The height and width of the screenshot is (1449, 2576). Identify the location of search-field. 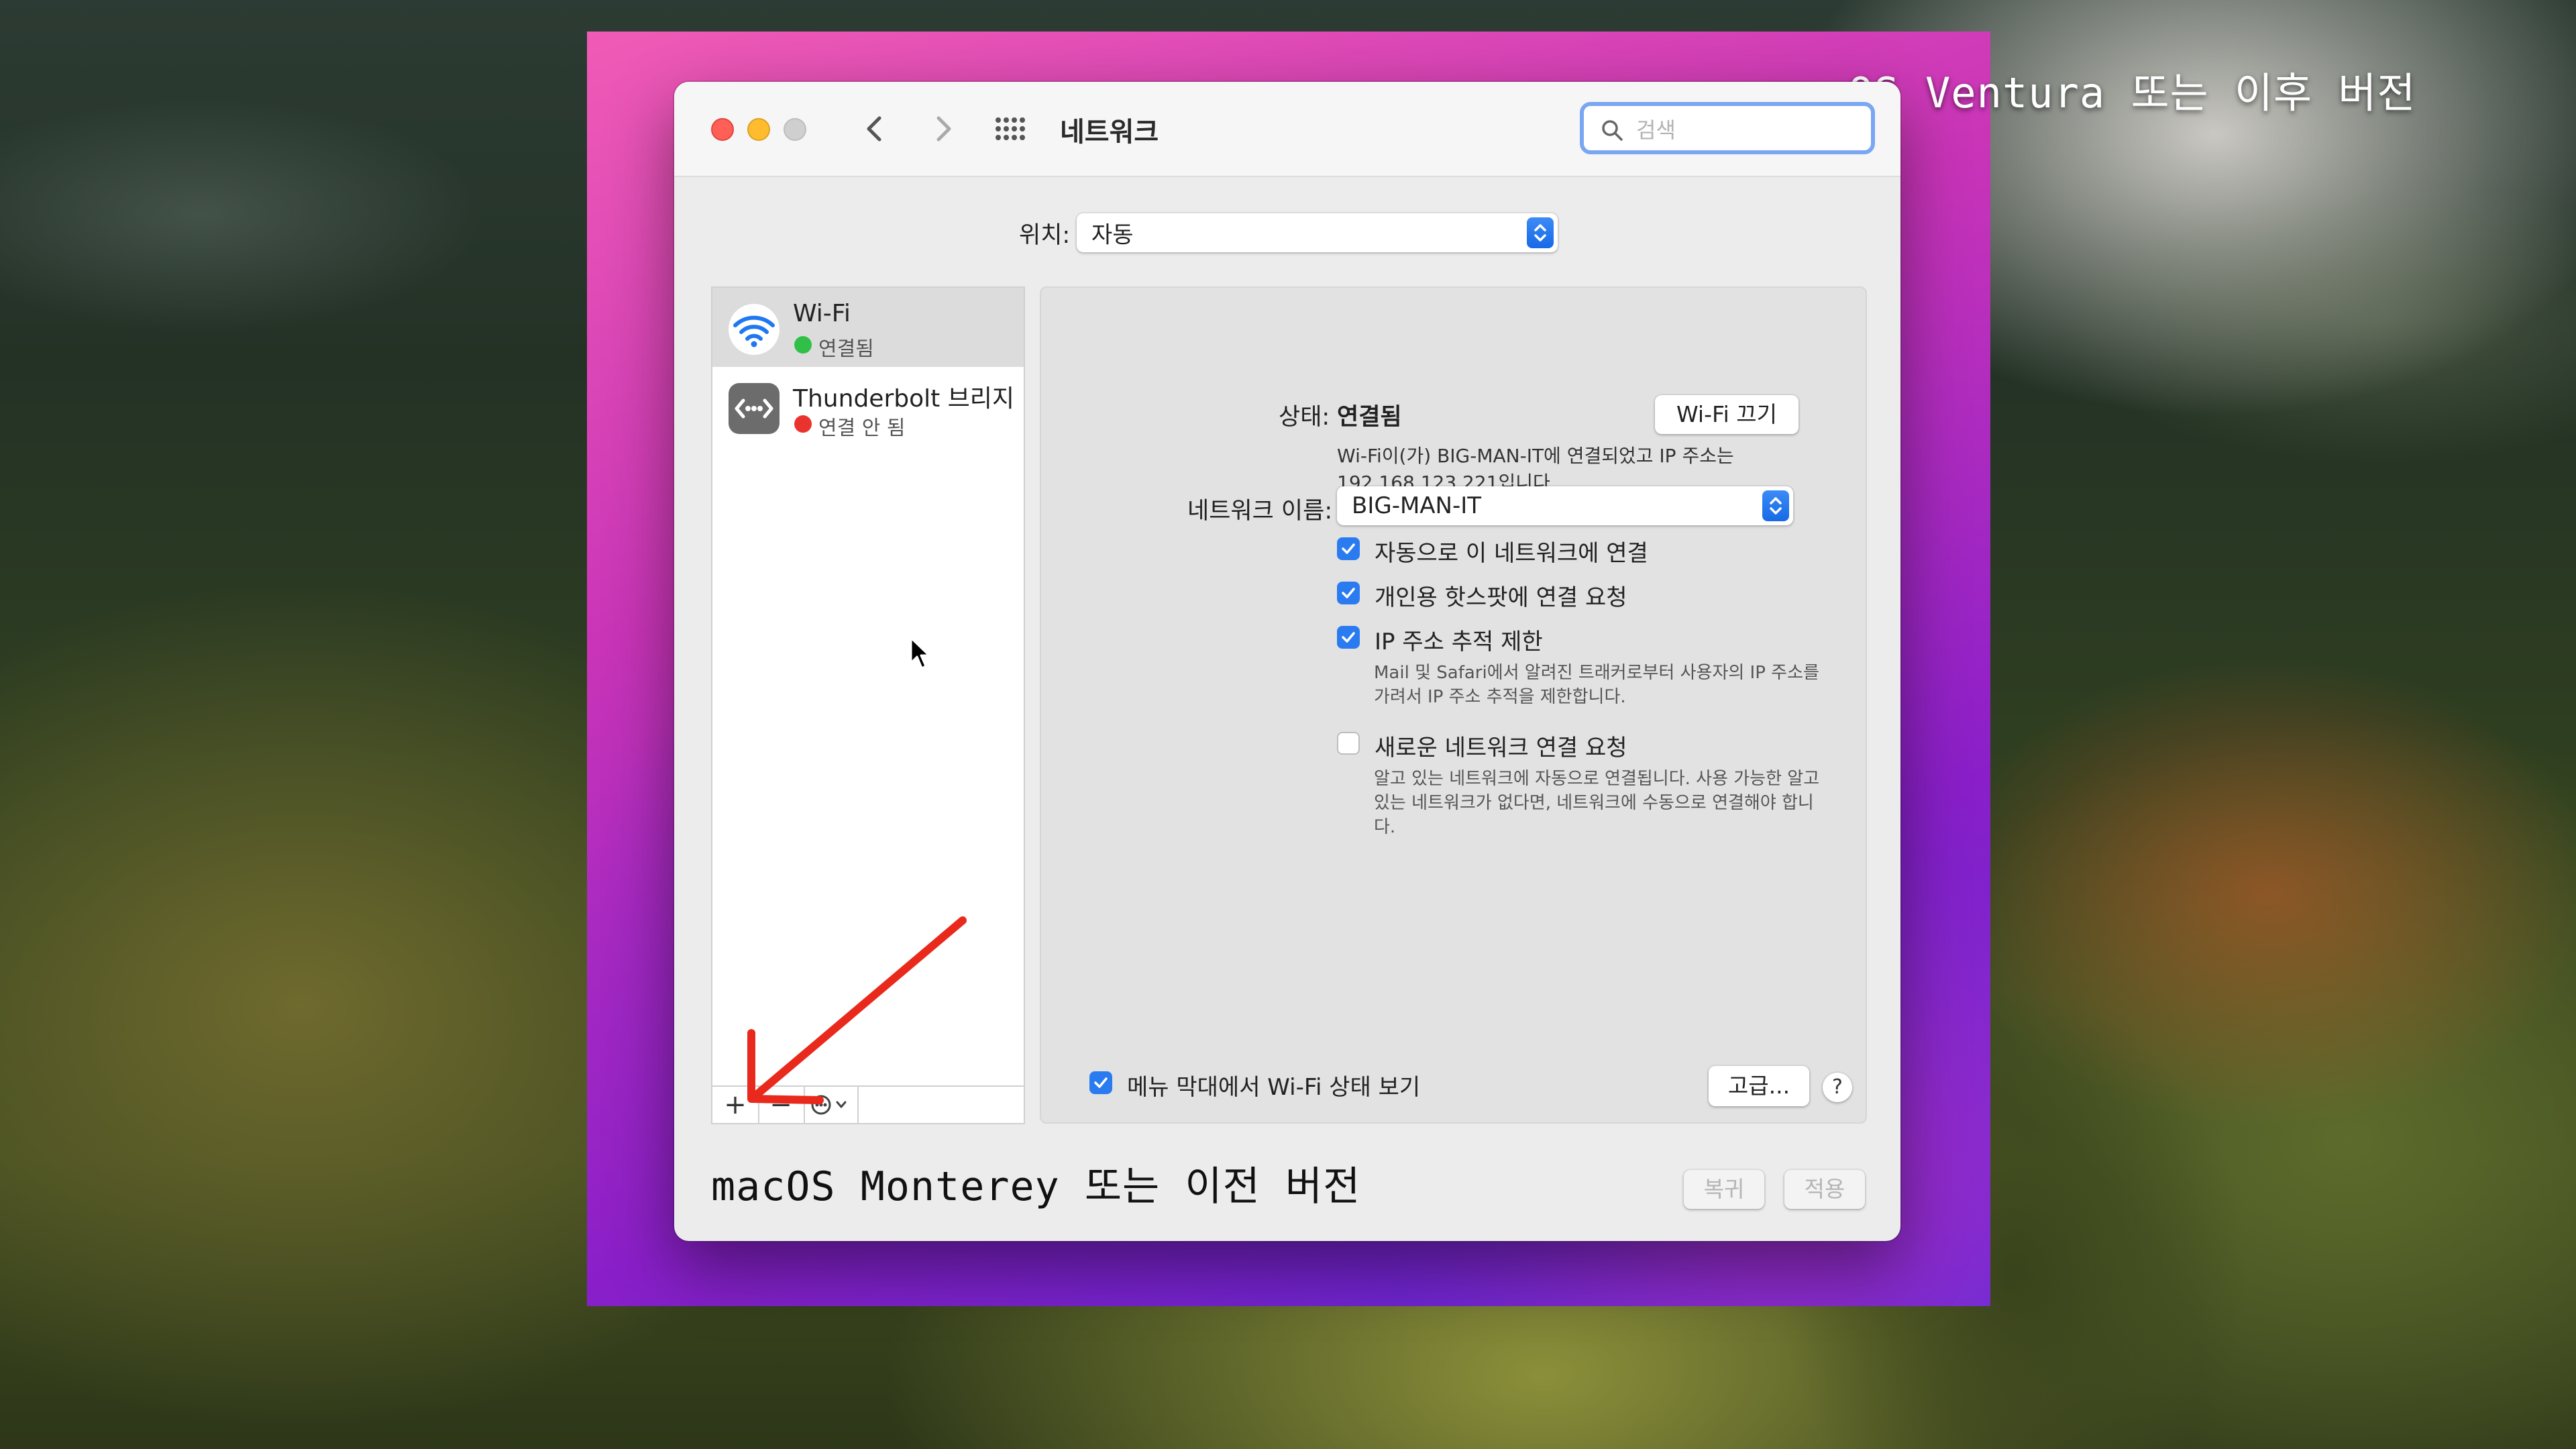
(1727, 128).